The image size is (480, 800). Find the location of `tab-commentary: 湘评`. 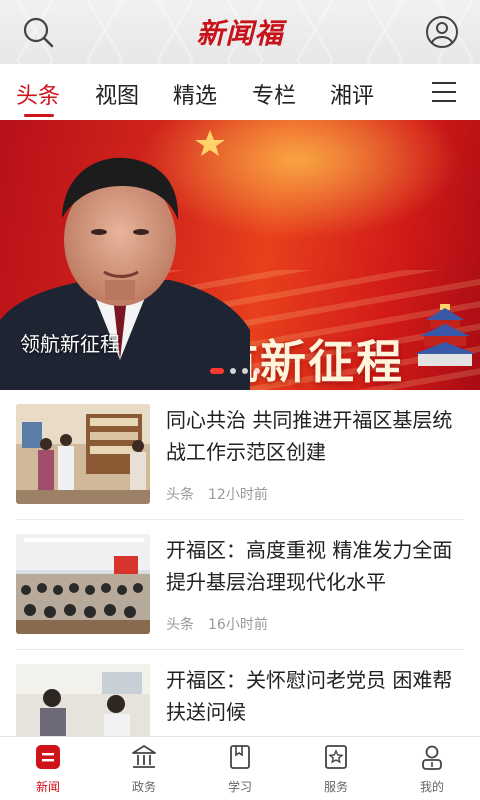

tab-commentary: 湘评 is located at coordinates (352, 94).